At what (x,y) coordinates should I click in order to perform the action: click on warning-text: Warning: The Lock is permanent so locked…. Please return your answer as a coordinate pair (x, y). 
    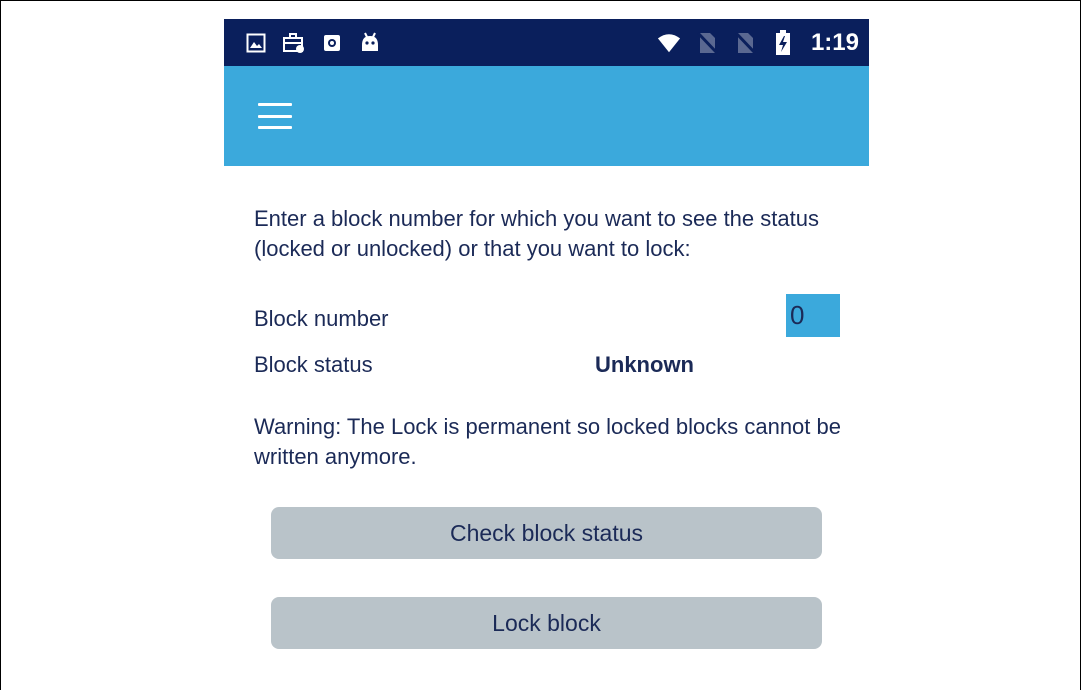
    Looking at the image, I should click on (547, 441).